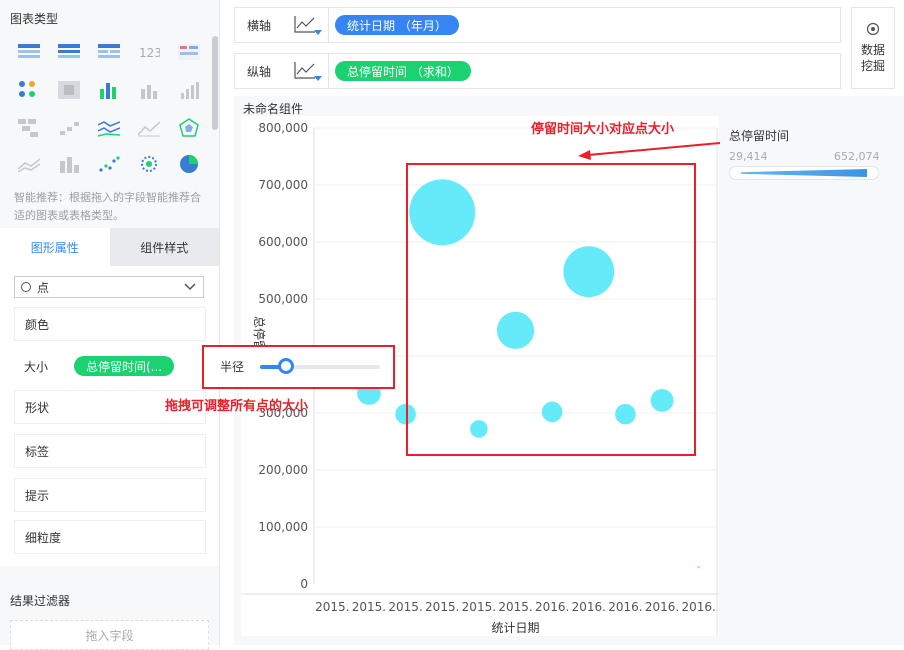 The height and width of the screenshot is (650, 904). I want to click on dot-matrix-icon, so click(29, 90).